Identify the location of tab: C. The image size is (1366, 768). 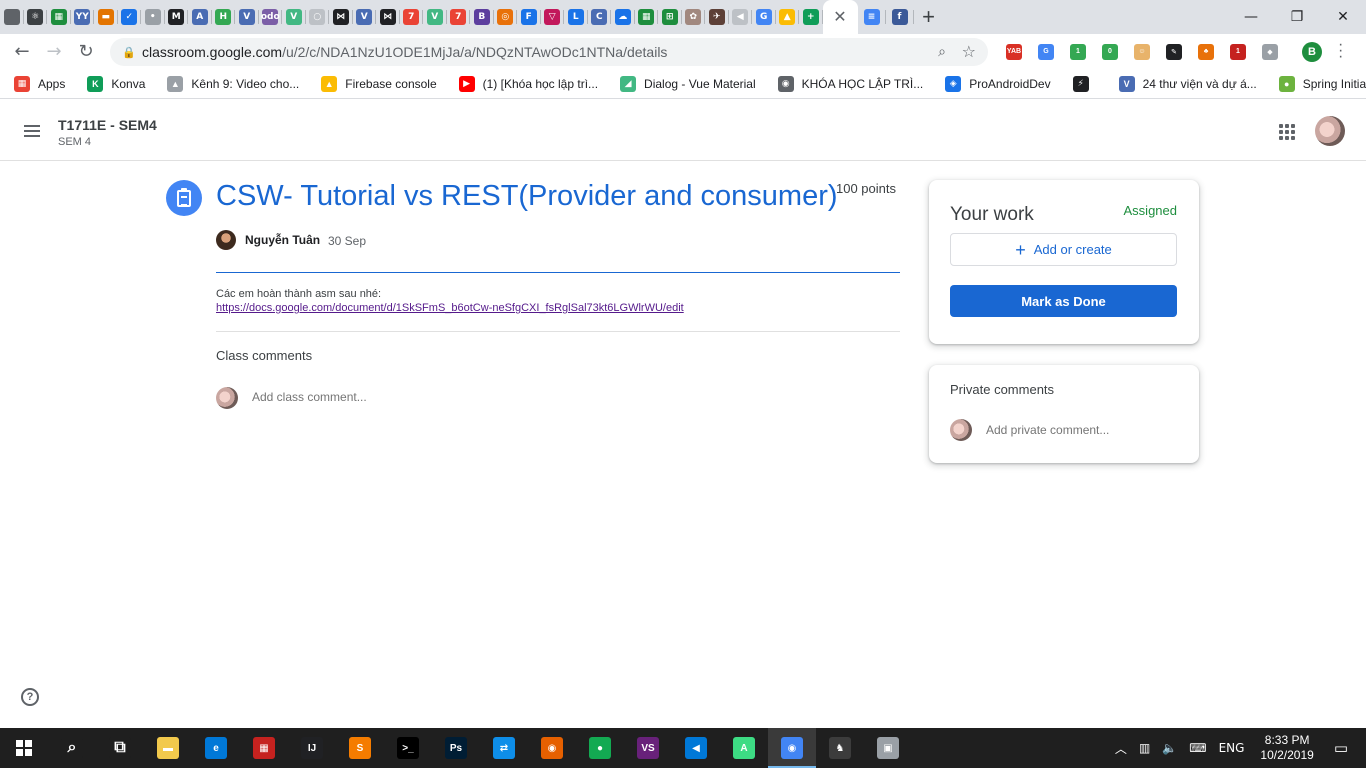
(600, 17).